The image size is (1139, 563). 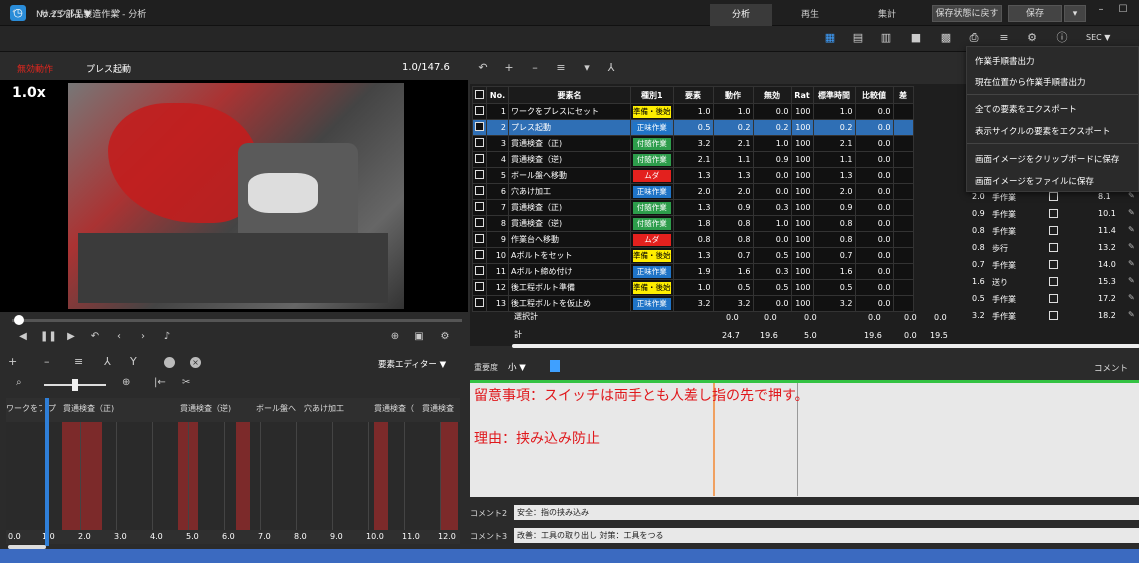 I want to click on select-all-checkbox, so click(x=479, y=94).